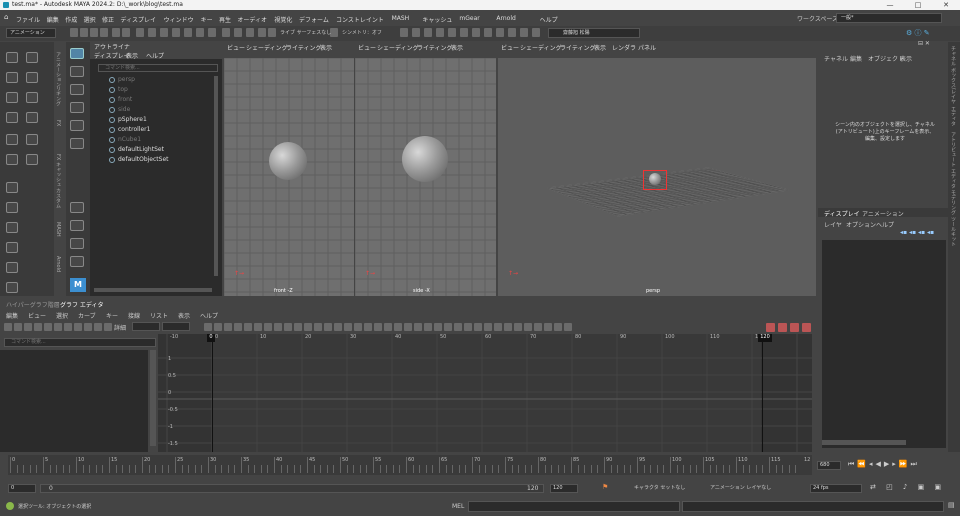  I want to click on vp3-menu-renderer: レンダラ, so click(624, 47).